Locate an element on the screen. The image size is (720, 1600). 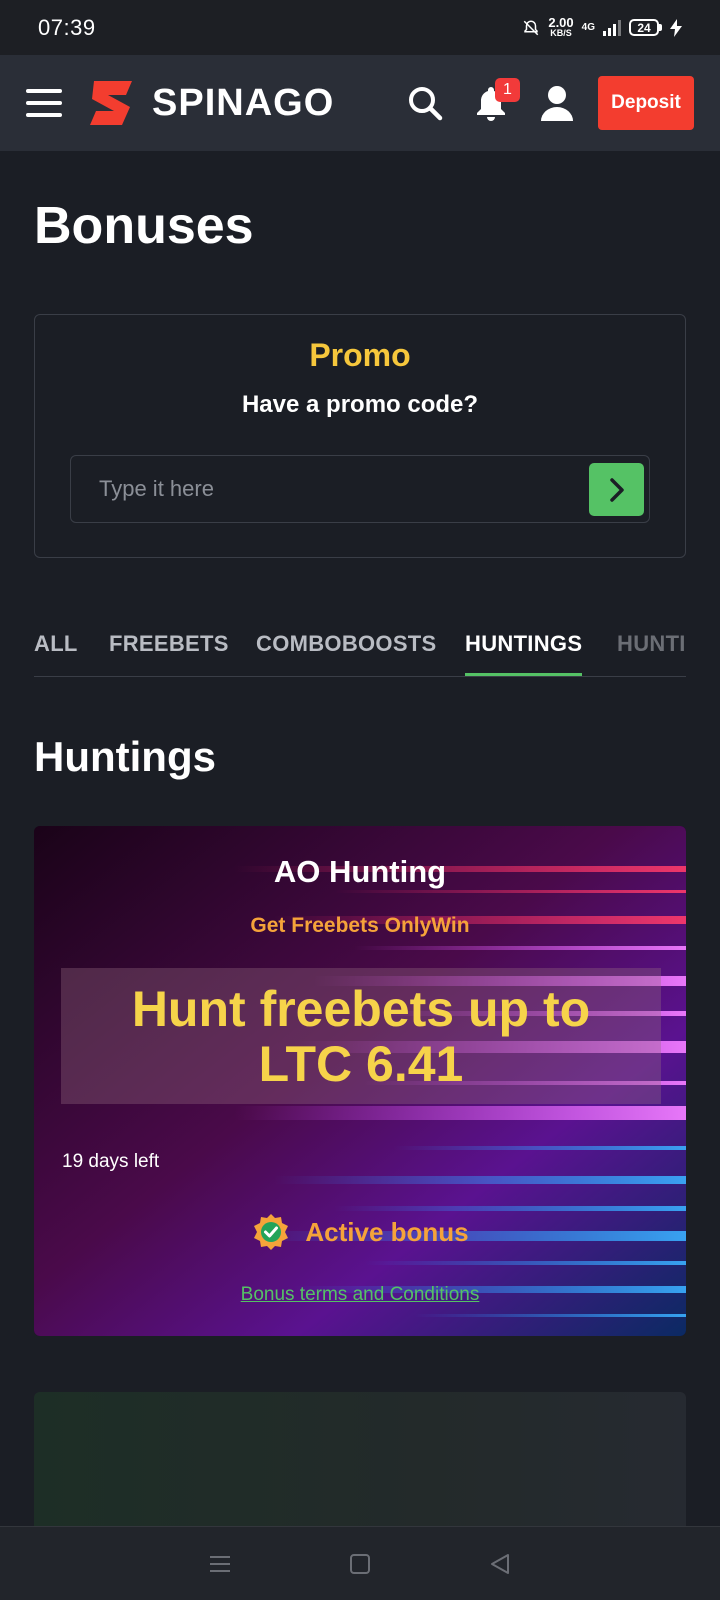
brand-logo: SPINAGO is located at coordinates (210, 103).